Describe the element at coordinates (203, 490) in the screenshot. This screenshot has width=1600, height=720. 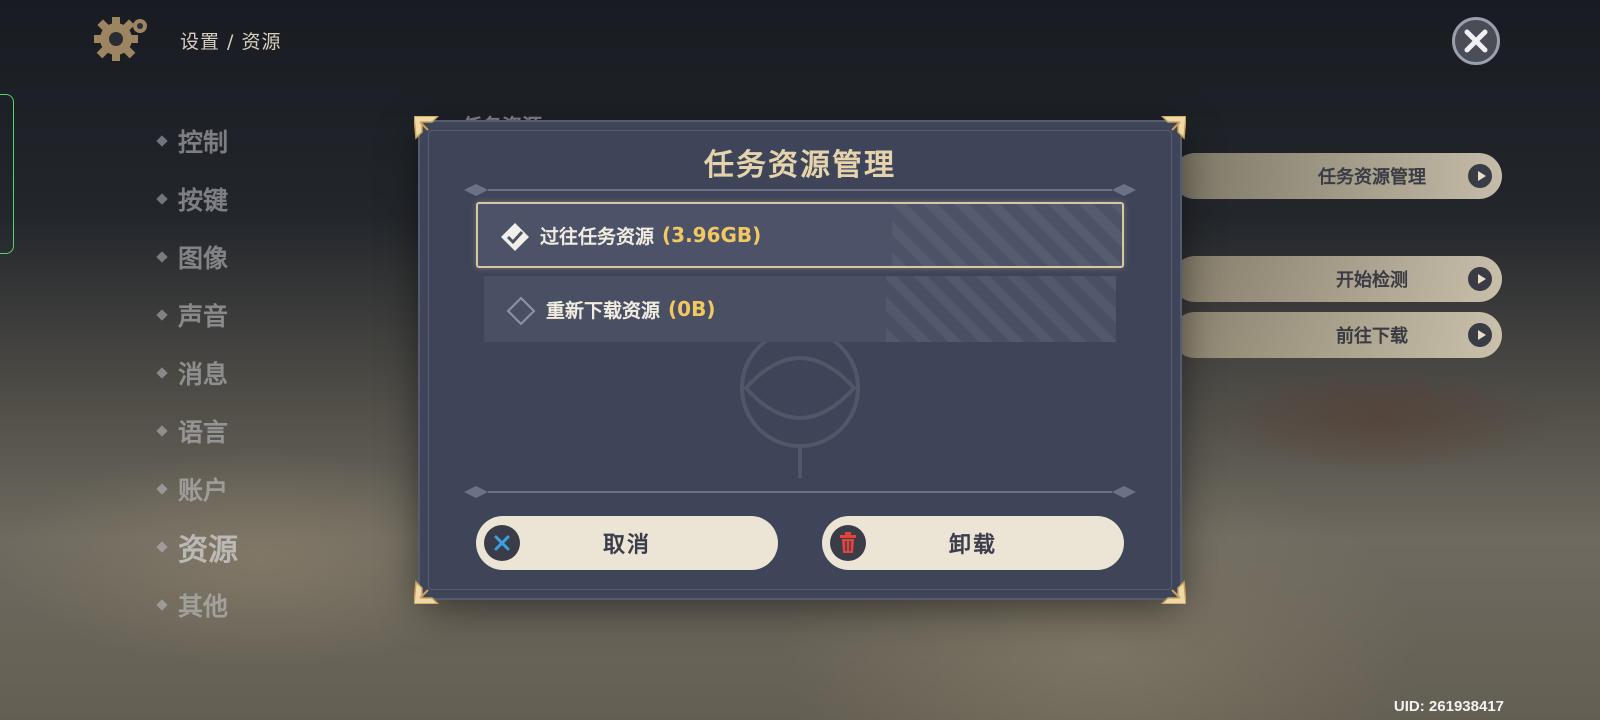
I see `sidebar-item-label: 账户` at that location.